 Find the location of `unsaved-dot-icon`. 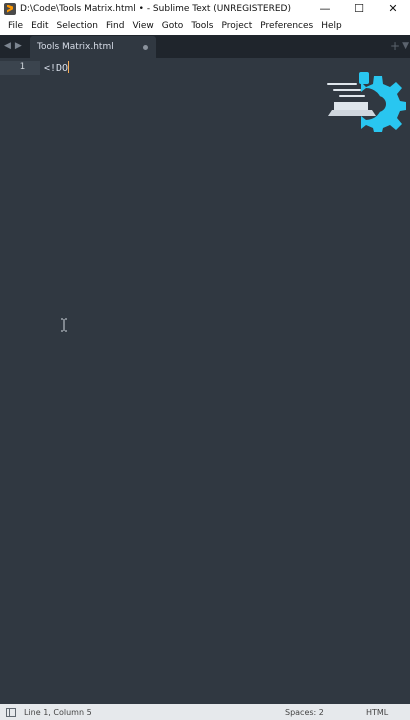

unsaved-dot-icon is located at coordinates (145, 47).